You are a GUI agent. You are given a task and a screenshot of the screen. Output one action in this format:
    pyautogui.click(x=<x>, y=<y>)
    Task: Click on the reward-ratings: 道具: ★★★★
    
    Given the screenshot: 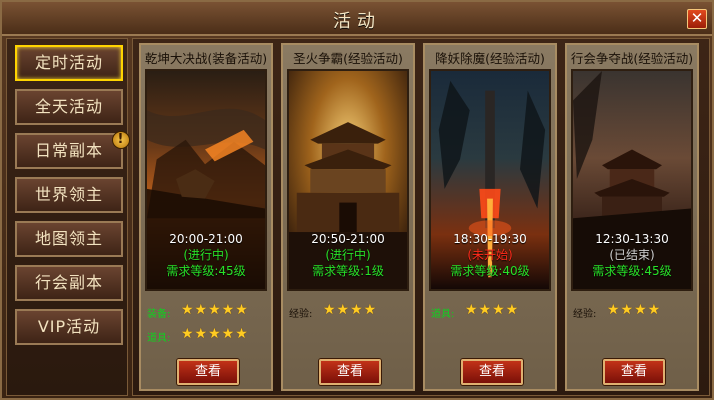 What is the action you would take?
    pyautogui.click(x=491, y=313)
    